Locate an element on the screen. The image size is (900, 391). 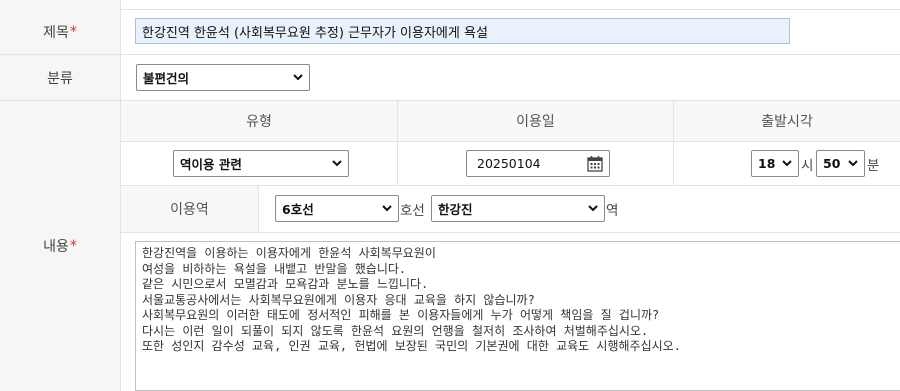
date-input: 20250104 is located at coordinates (538, 163).